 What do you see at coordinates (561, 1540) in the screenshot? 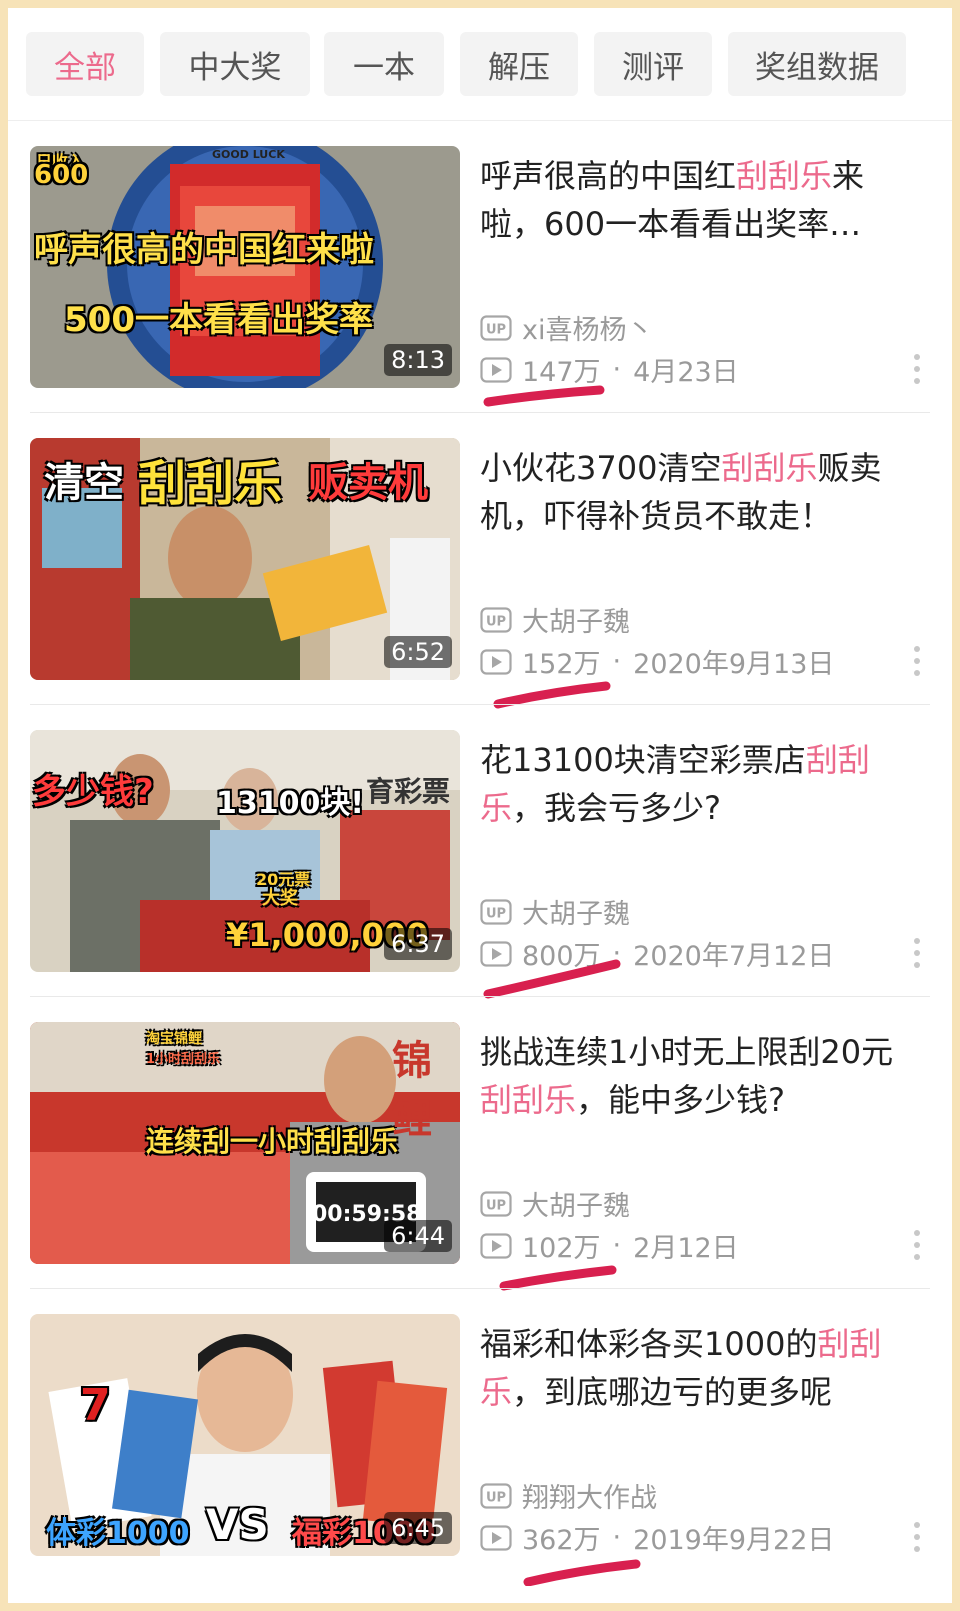
I see `view-count: 362万` at bounding box center [561, 1540].